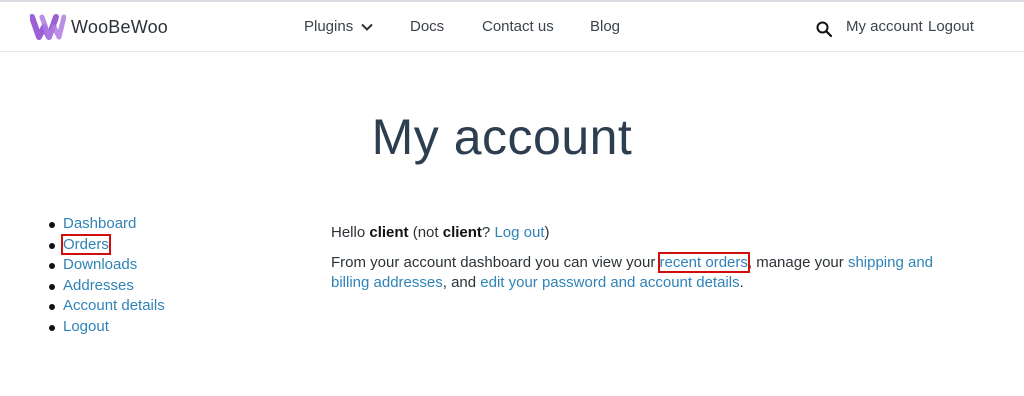 The width and height of the screenshot is (1024, 396). I want to click on account-nav-addresses-link: Addresses, so click(98, 285).